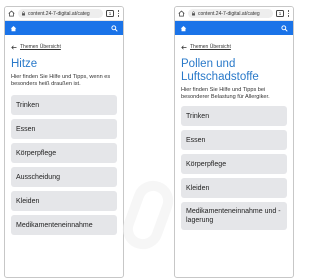 Image resolution: width=320 pixels, height=280 pixels. What do you see at coordinates (64, 225) in the screenshot?
I see `list-item-medikamenteneinnahme: Medikamenteneinnahme` at bounding box center [64, 225].